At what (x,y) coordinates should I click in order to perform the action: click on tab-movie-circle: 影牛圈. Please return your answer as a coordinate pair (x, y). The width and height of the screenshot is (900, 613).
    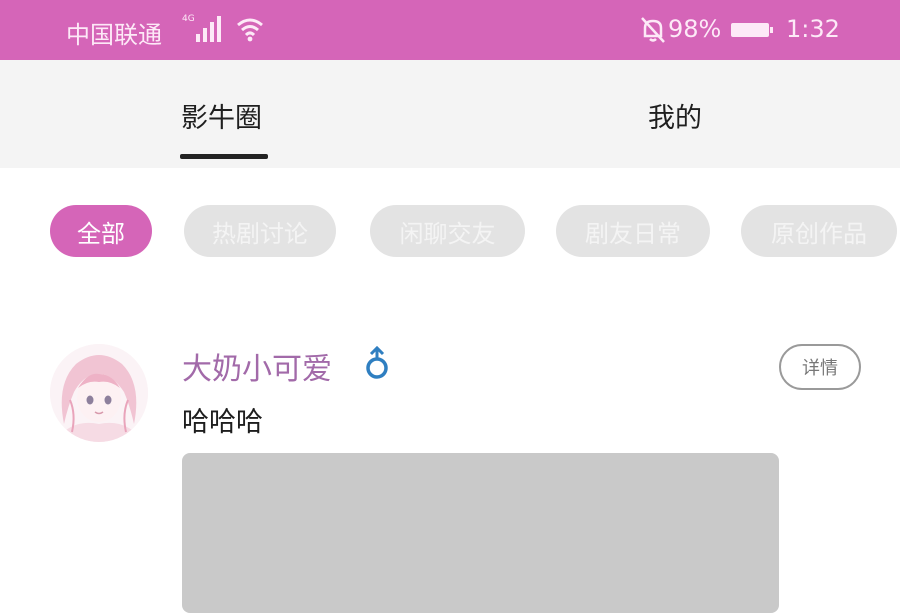
    Looking at the image, I should click on (221, 115).